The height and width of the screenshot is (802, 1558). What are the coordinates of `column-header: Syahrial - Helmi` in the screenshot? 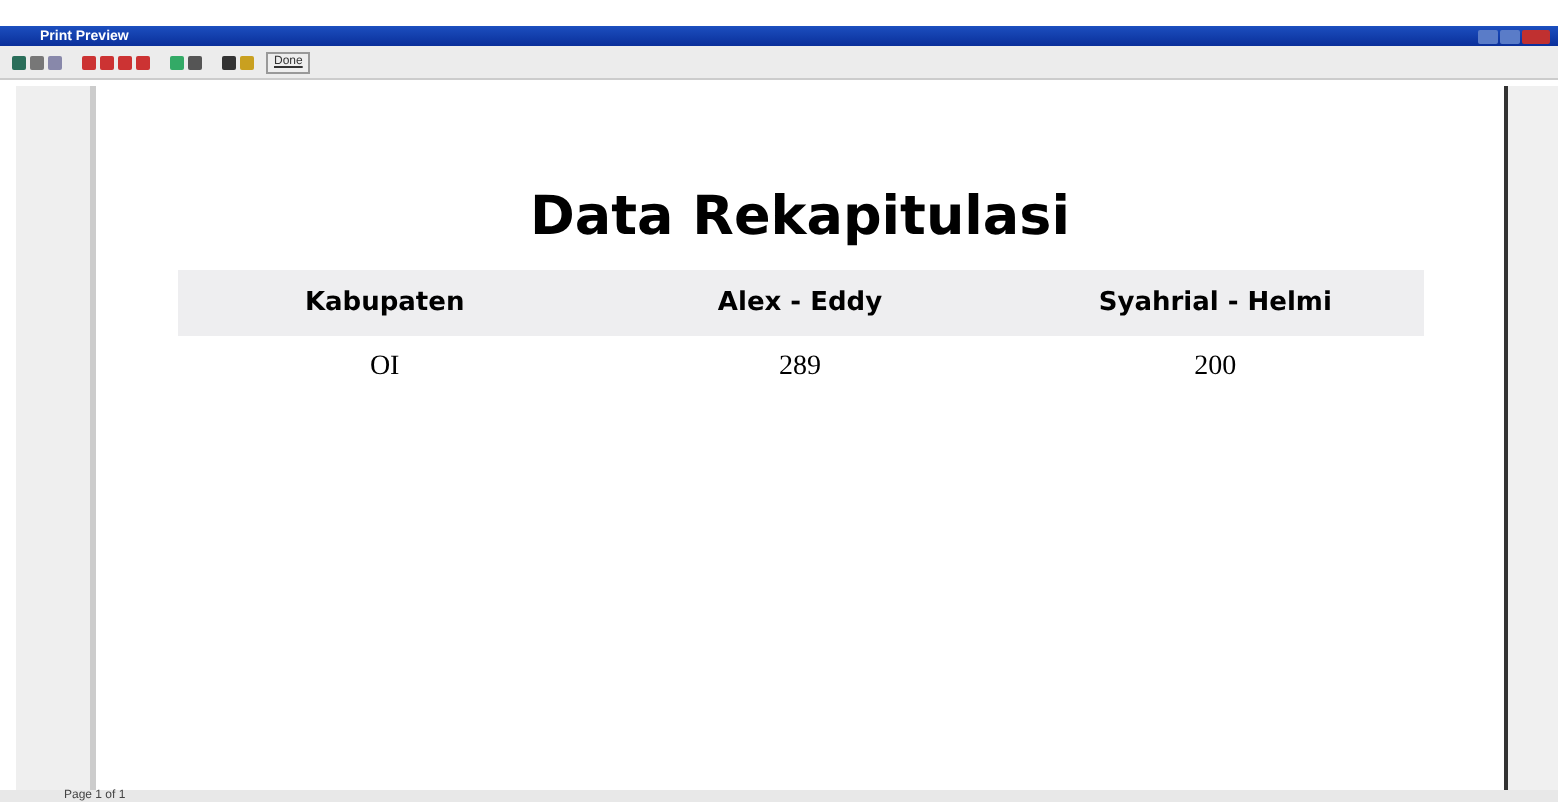 It's located at (1215, 303).